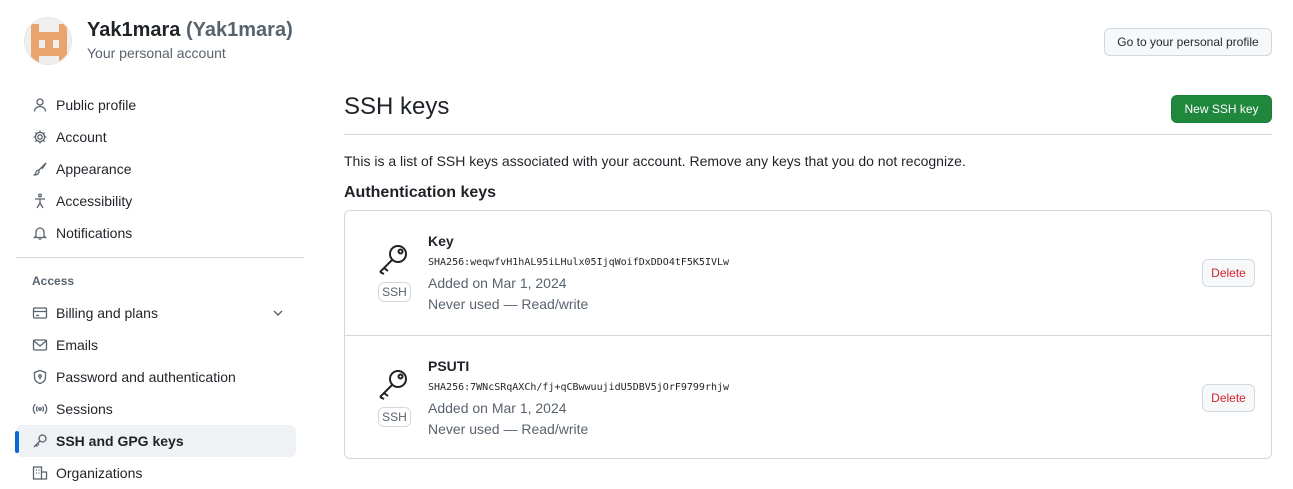 This screenshot has height=489, width=1293. What do you see at coordinates (40, 313) in the screenshot?
I see `credit-card-icon` at bounding box center [40, 313].